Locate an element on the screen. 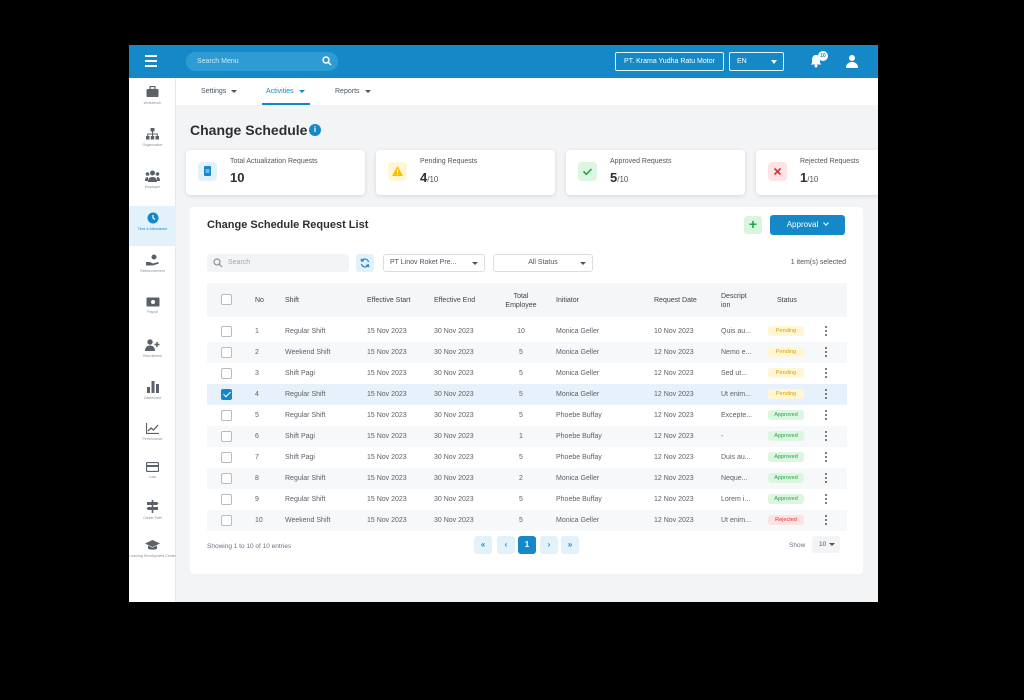 This screenshot has width=1024, height=700. select-all-checkbox is located at coordinates (226, 299).